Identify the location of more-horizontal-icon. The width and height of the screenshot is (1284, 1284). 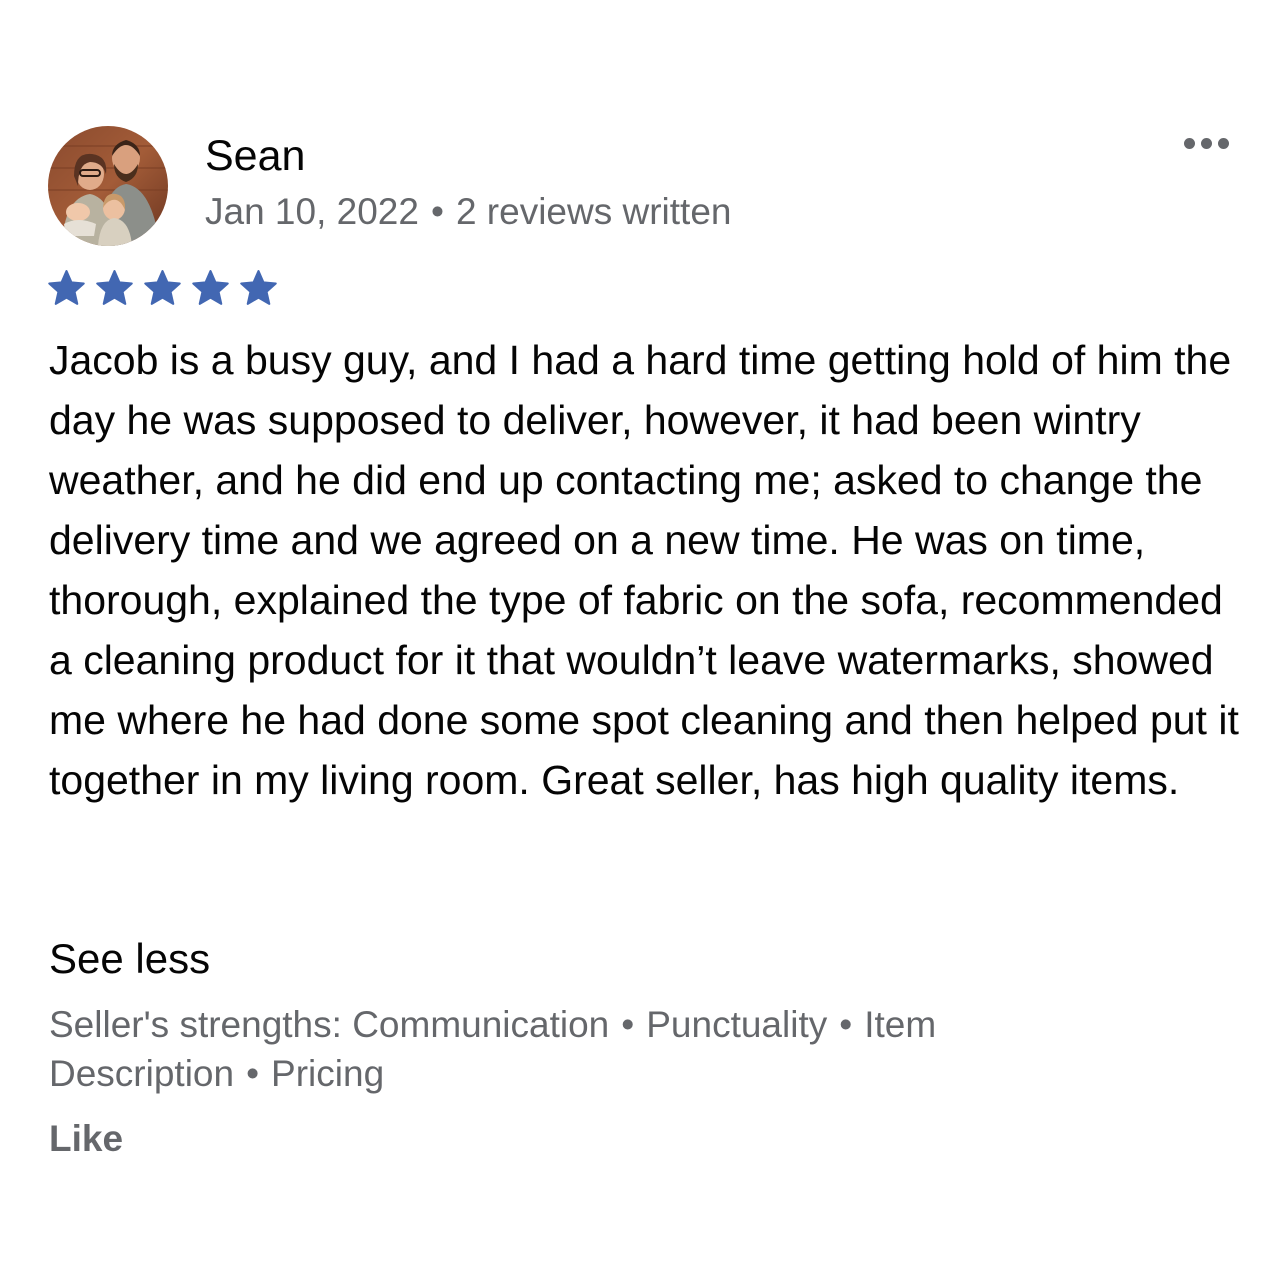
(1189, 143).